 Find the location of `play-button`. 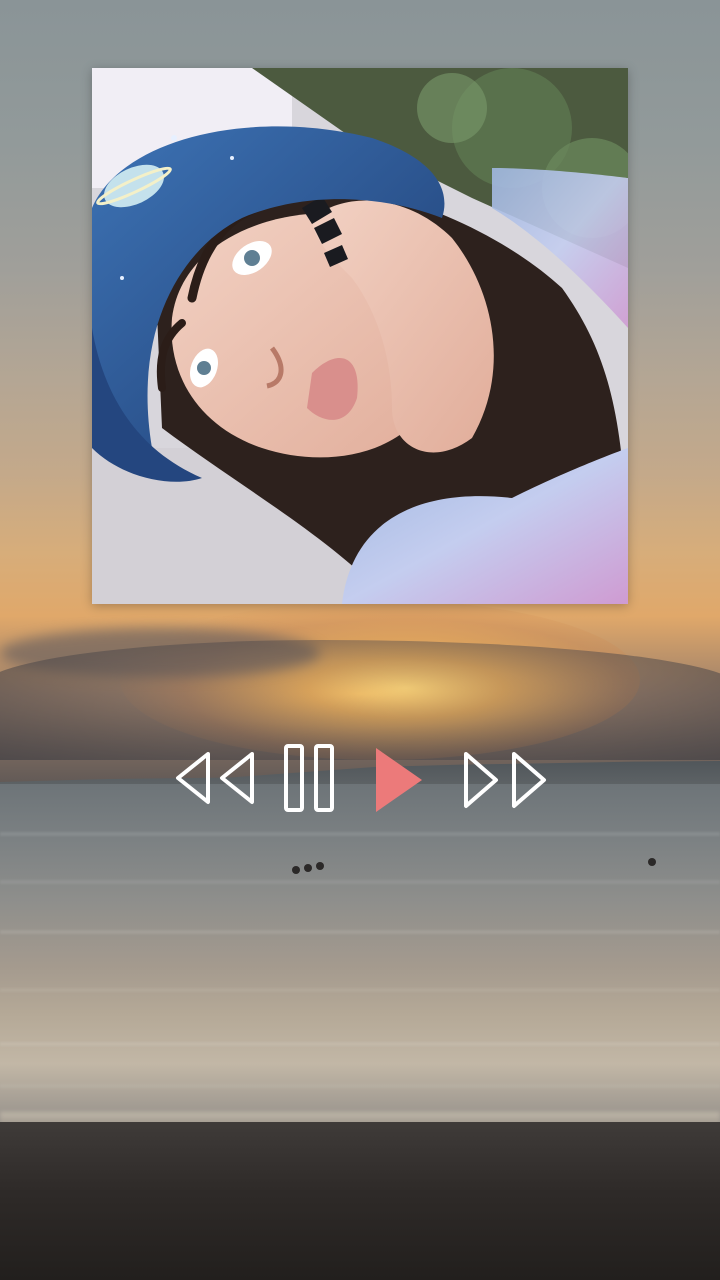

play-button is located at coordinates (400, 780).